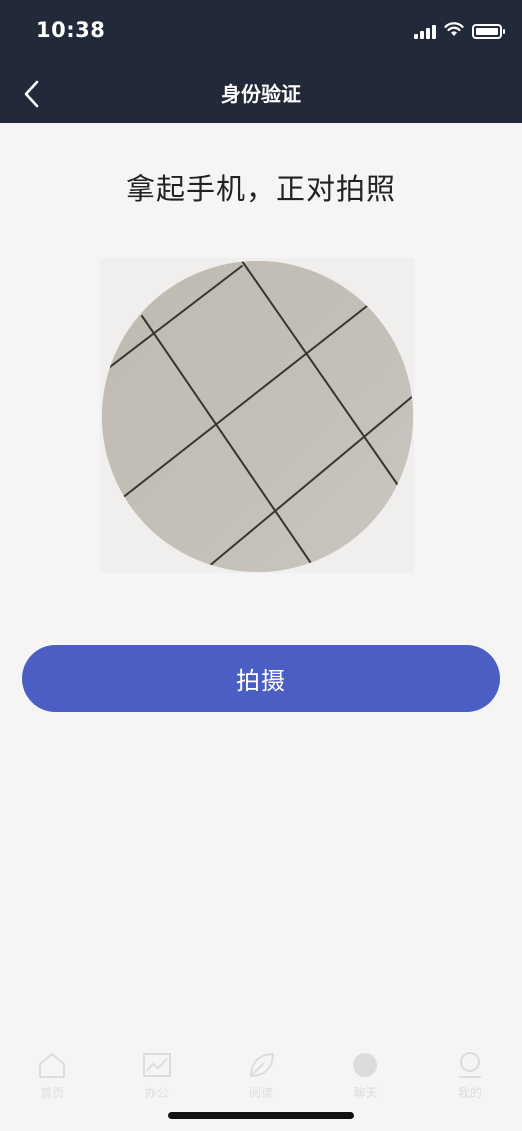  What do you see at coordinates (156, 1093) in the screenshot?
I see `tab-label: 办公` at bounding box center [156, 1093].